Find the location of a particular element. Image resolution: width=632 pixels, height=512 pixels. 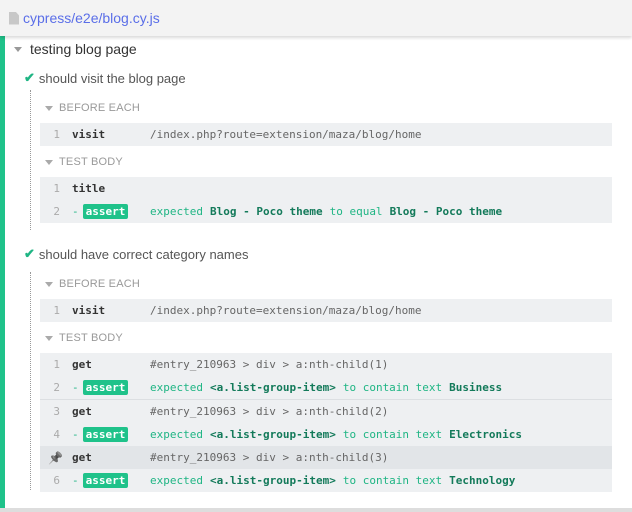

command-row: 📌 get #entry_210963 > div > a:nth-child(3) is located at coordinates (326, 457).